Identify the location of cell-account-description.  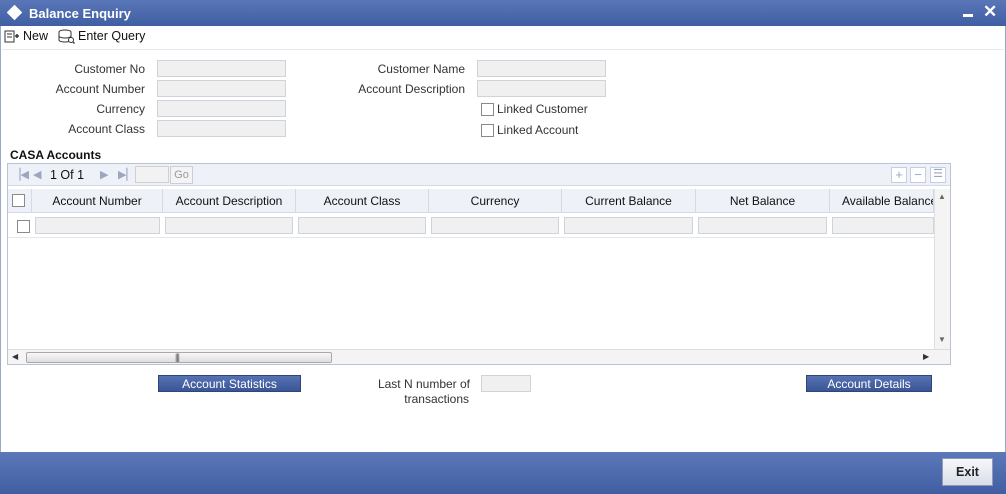
(229, 225).